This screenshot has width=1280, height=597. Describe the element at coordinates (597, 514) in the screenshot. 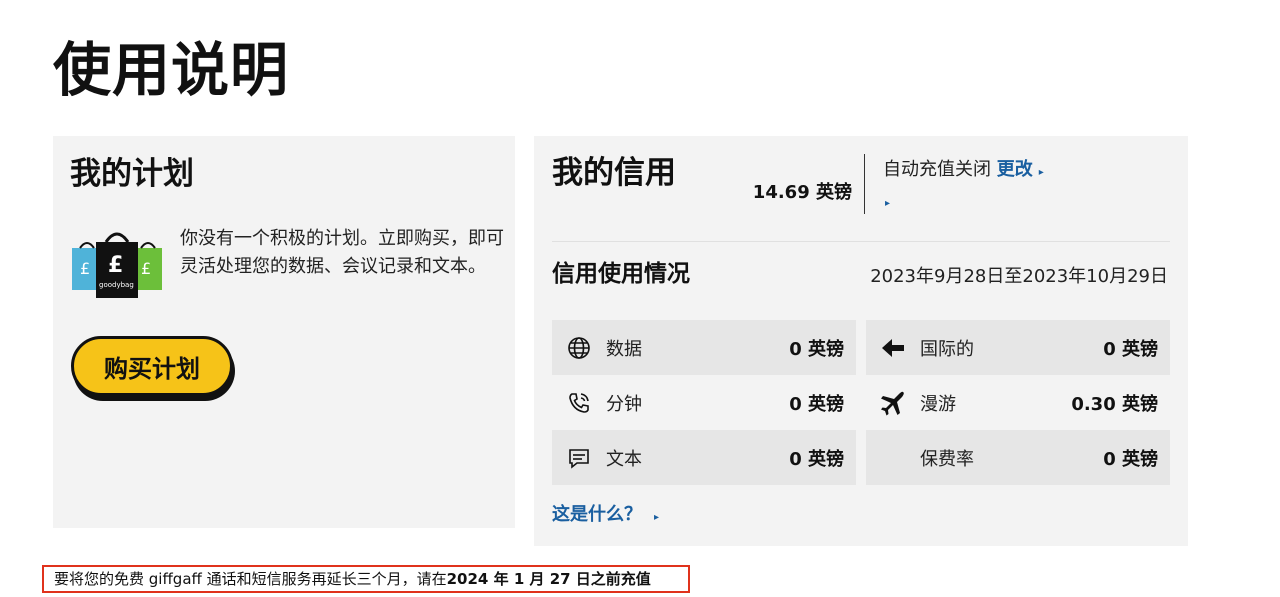

I see `whats-this-label: 这是什么？` at that location.